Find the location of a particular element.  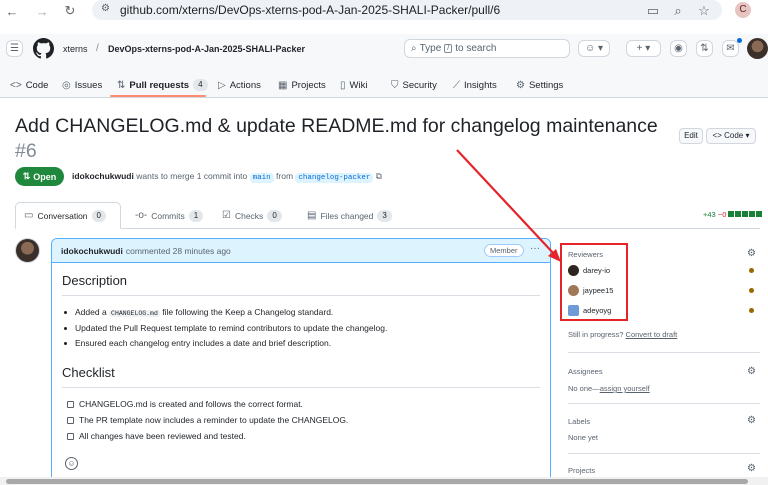

more-options-icon: ··· is located at coordinates (535, 248).